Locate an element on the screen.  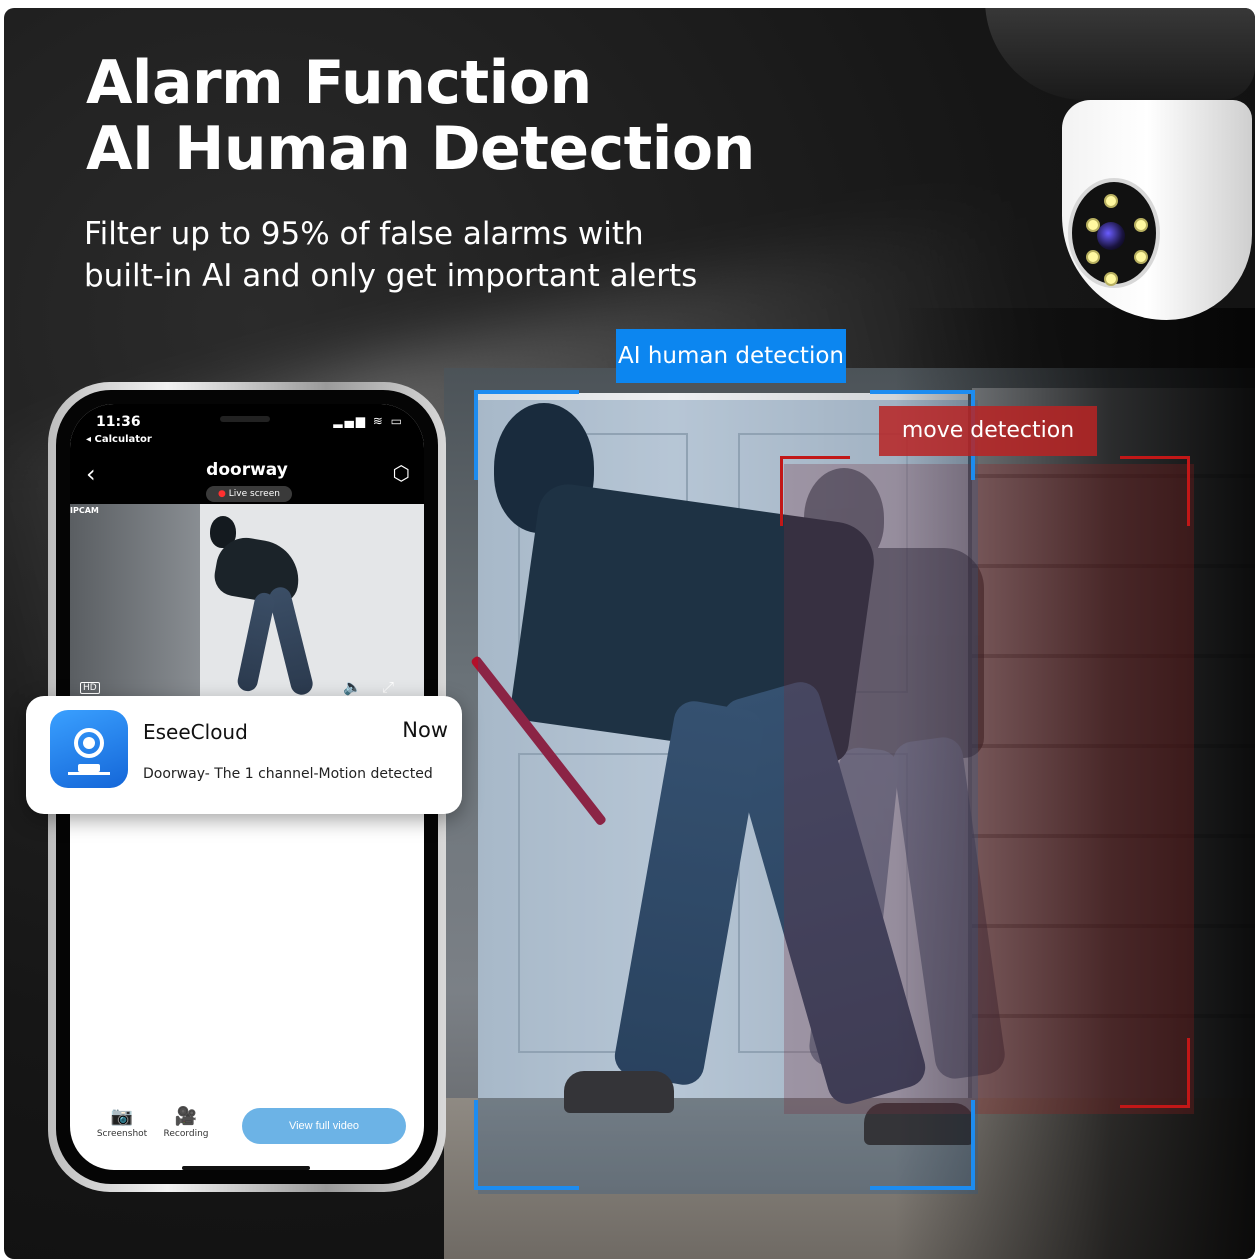
camera-icon: 📷 is located at coordinates (122, 1116).